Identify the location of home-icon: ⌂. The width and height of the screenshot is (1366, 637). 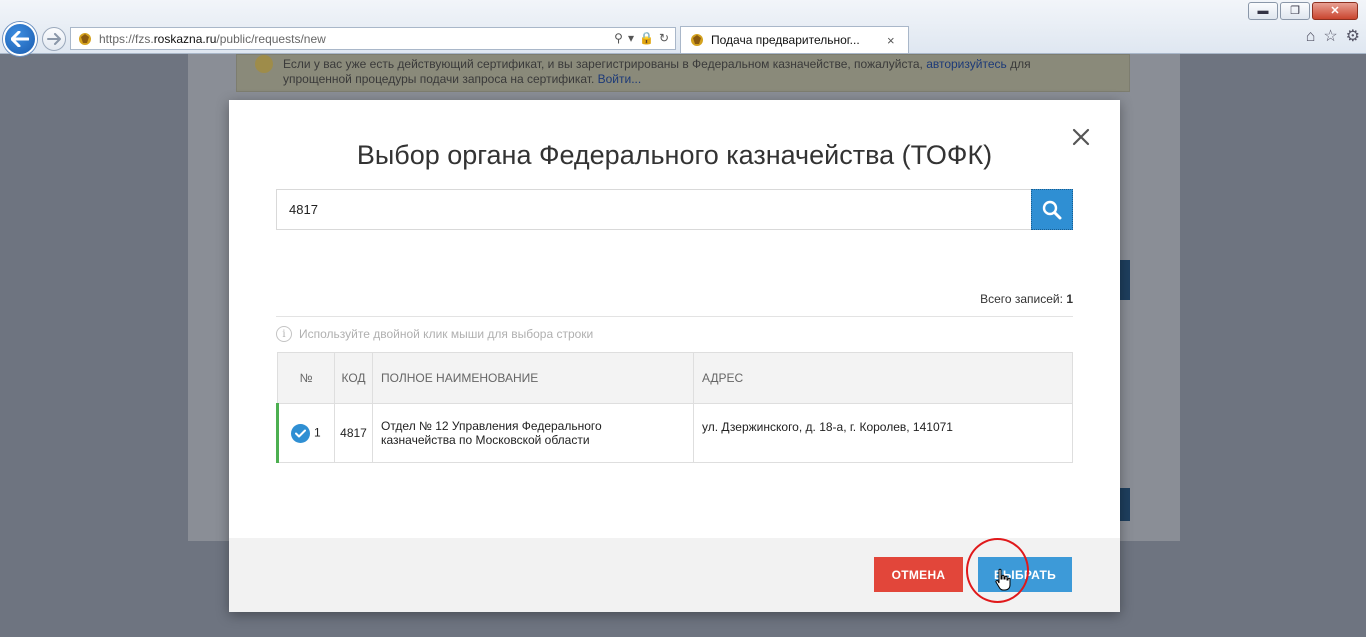
(1311, 37).